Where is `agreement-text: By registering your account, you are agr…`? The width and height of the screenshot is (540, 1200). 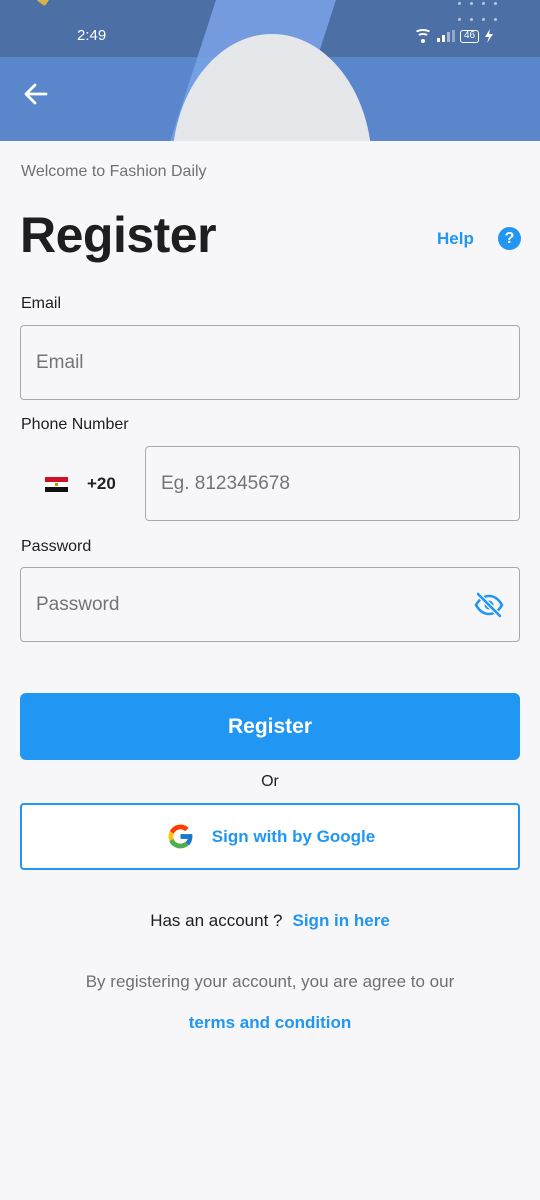 agreement-text: By registering your account, you are agr… is located at coordinates (270, 981).